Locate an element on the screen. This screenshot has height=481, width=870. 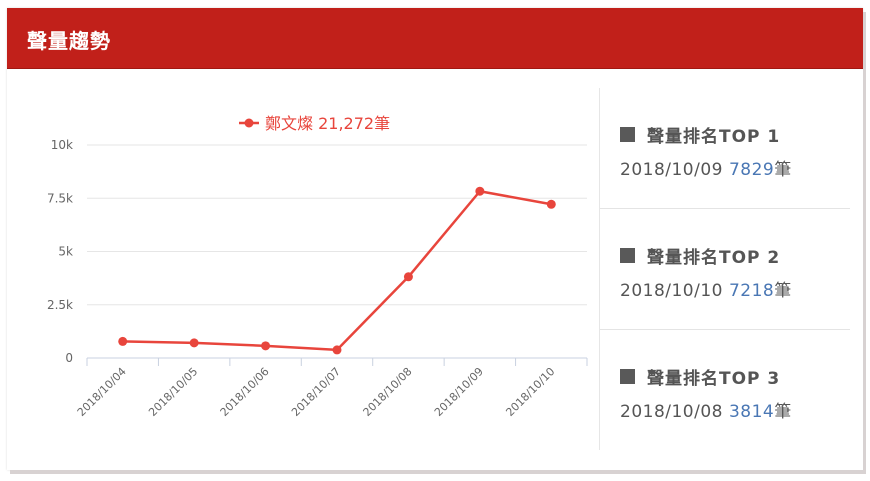
legend: 鄭文燦 21,272筆 is located at coordinates (314, 123).